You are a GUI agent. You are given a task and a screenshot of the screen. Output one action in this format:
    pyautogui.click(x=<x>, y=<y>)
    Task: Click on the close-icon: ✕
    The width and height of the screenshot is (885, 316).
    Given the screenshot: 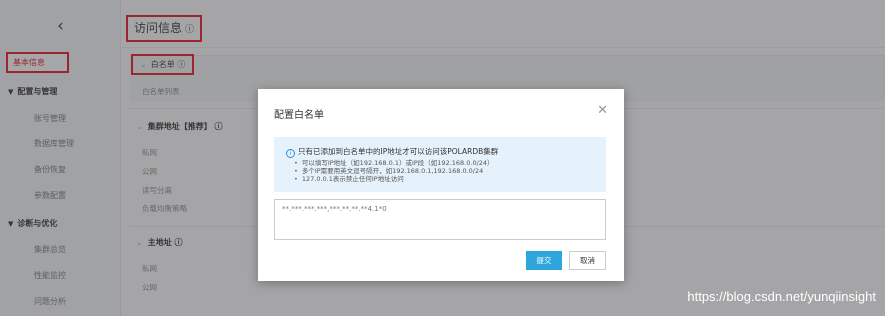 What is the action you would take?
    pyautogui.click(x=602, y=110)
    